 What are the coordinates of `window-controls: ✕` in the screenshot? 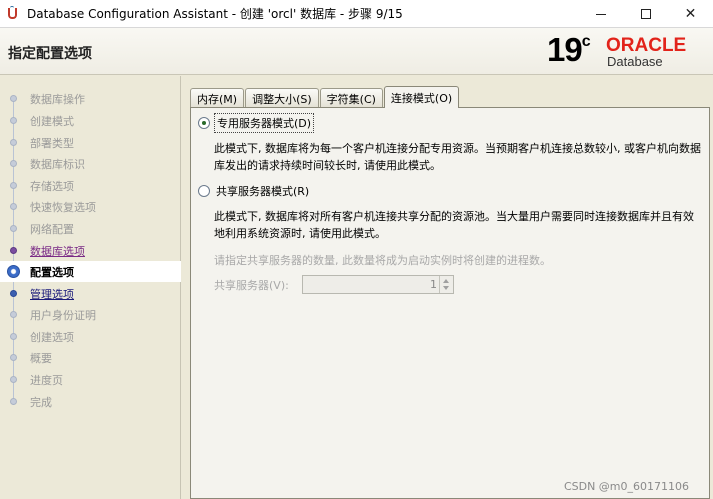 It's located at (645, 14).